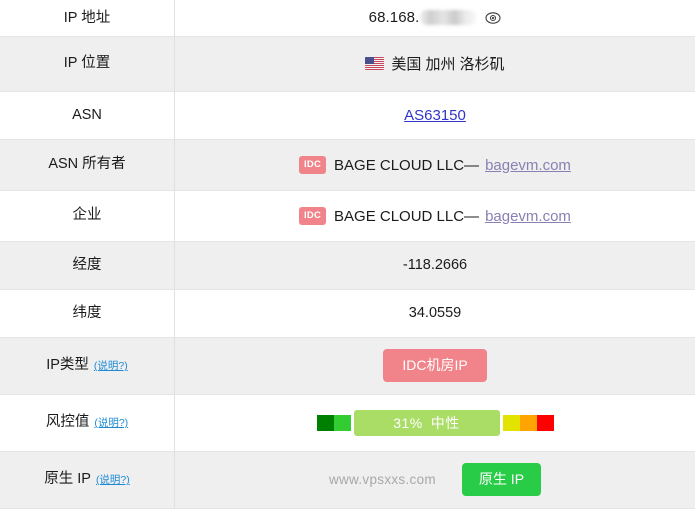 Image resolution: width=695 pixels, height=512 pixels. What do you see at coordinates (342, 422) in the screenshot?
I see `risk-segment-low` at bounding box center [342, 422].